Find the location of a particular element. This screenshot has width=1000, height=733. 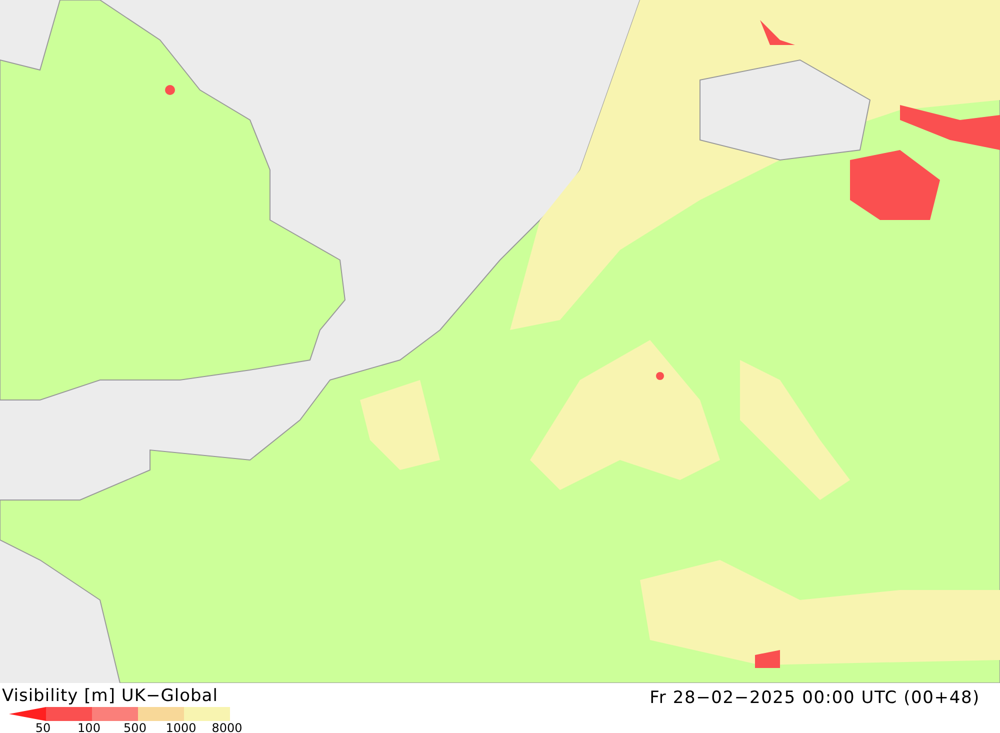

valid-time: Fr 28−02−2025 00:00 UTC (00+48) is located at coordinates (815, 698).